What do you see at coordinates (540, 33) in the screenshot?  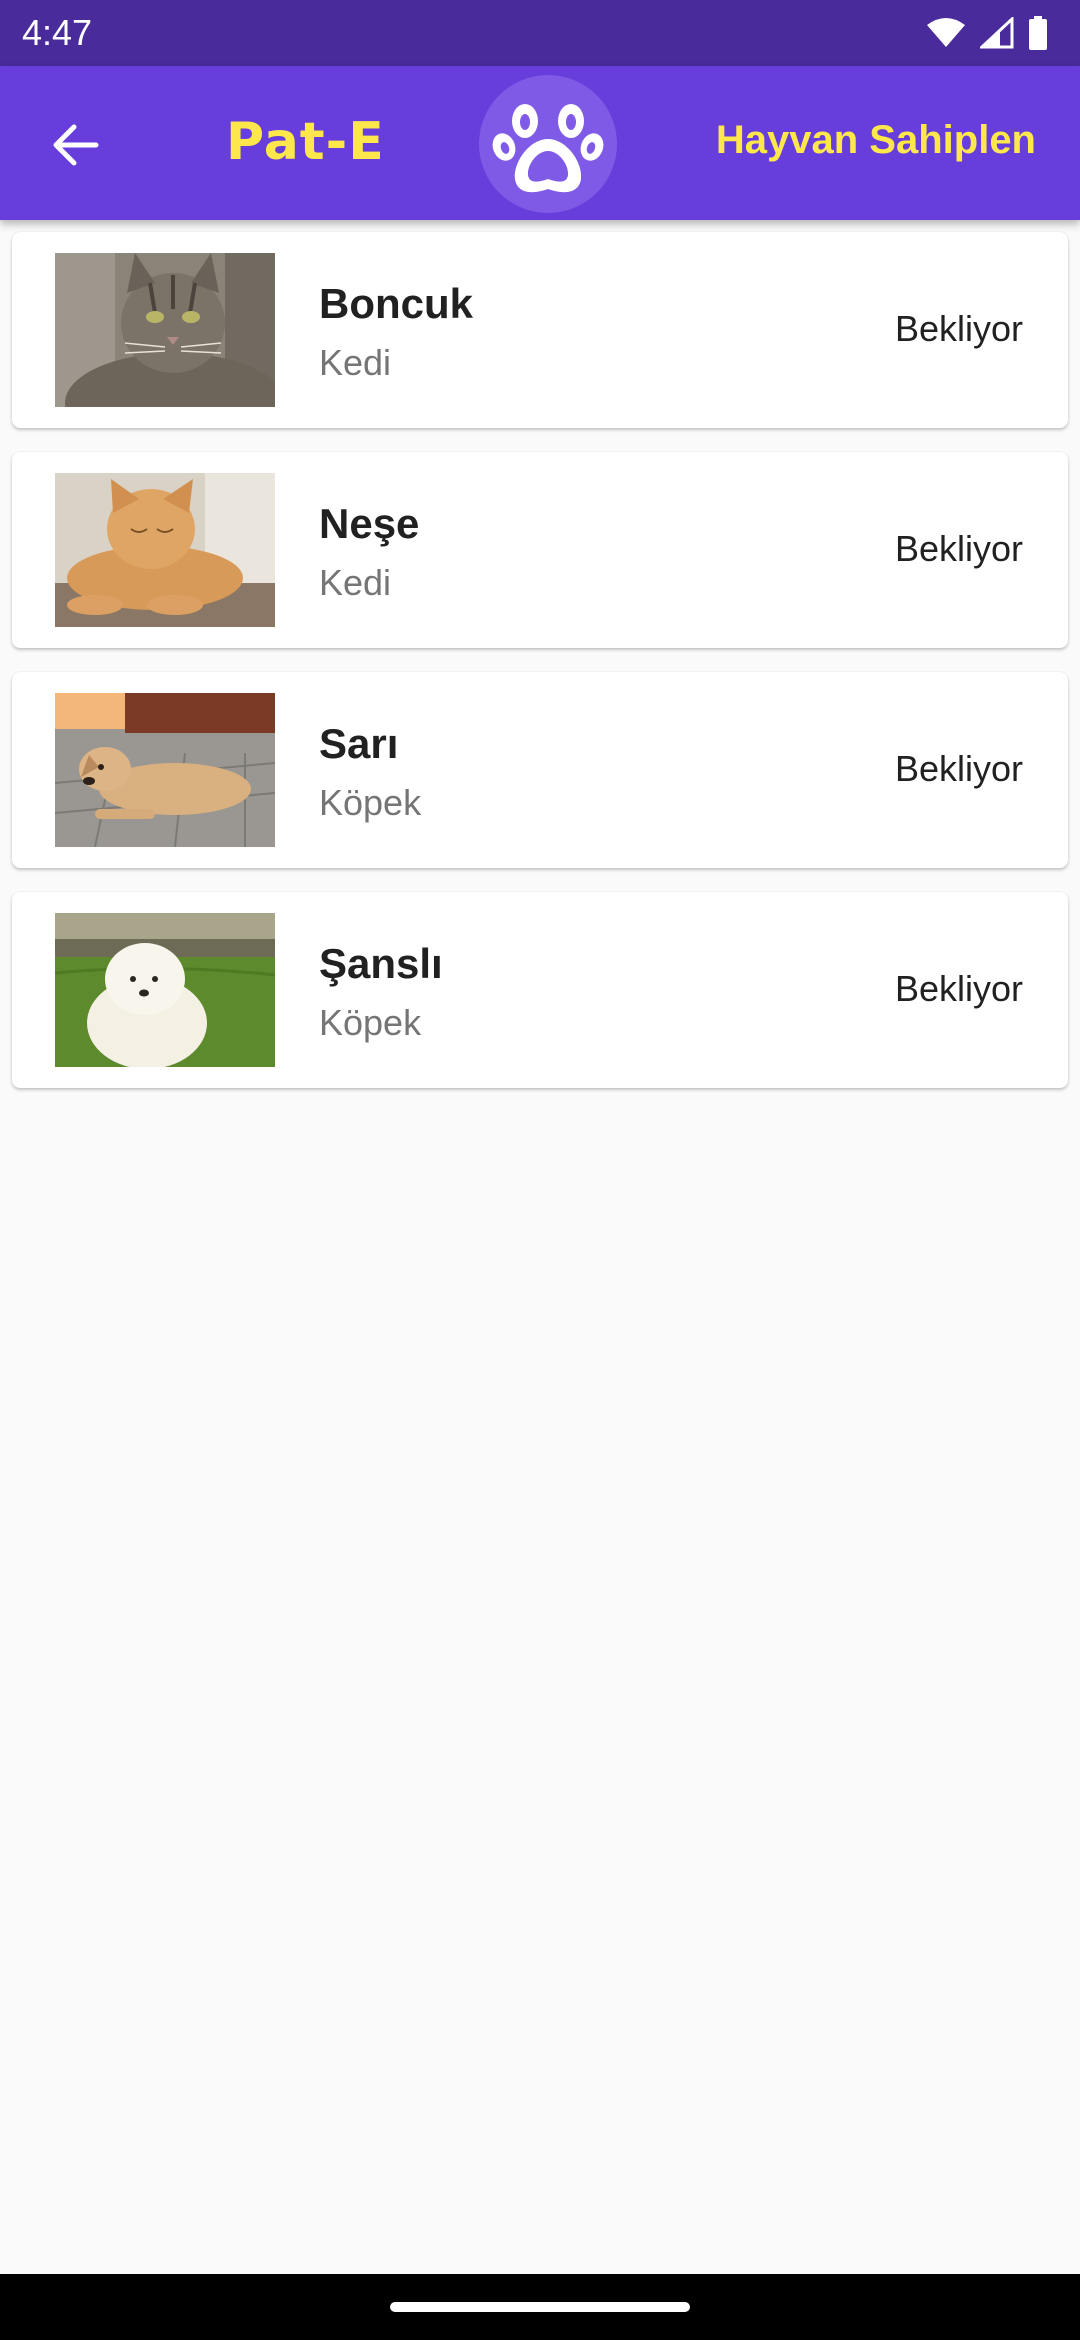 I see `status-bar: 4:47` at bounding box center [540, 33].